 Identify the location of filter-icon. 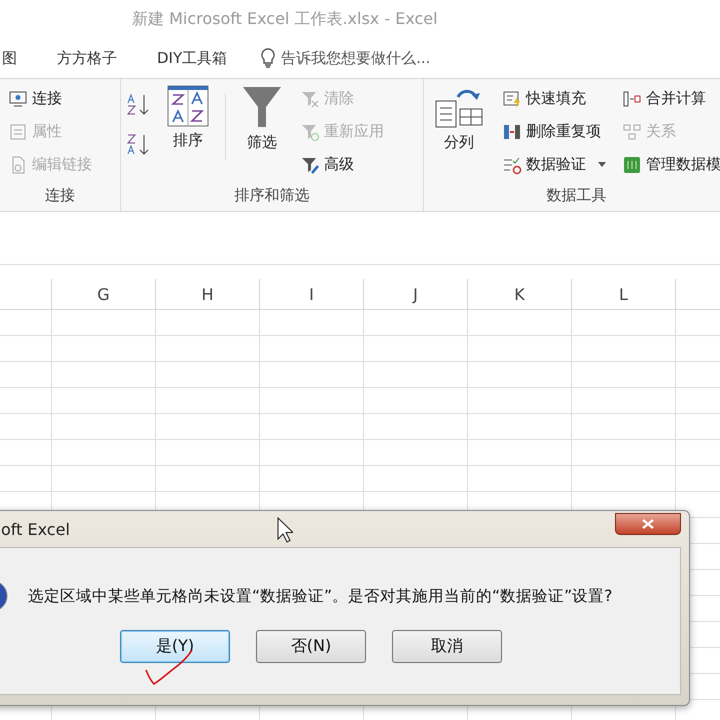
(262, 107).